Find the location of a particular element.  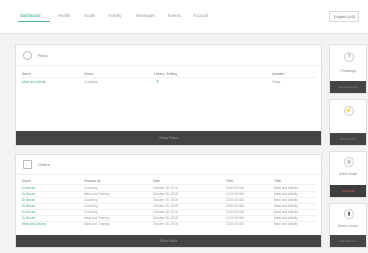

add-goal-button: Add Goal is located at coordinates (348, 191).